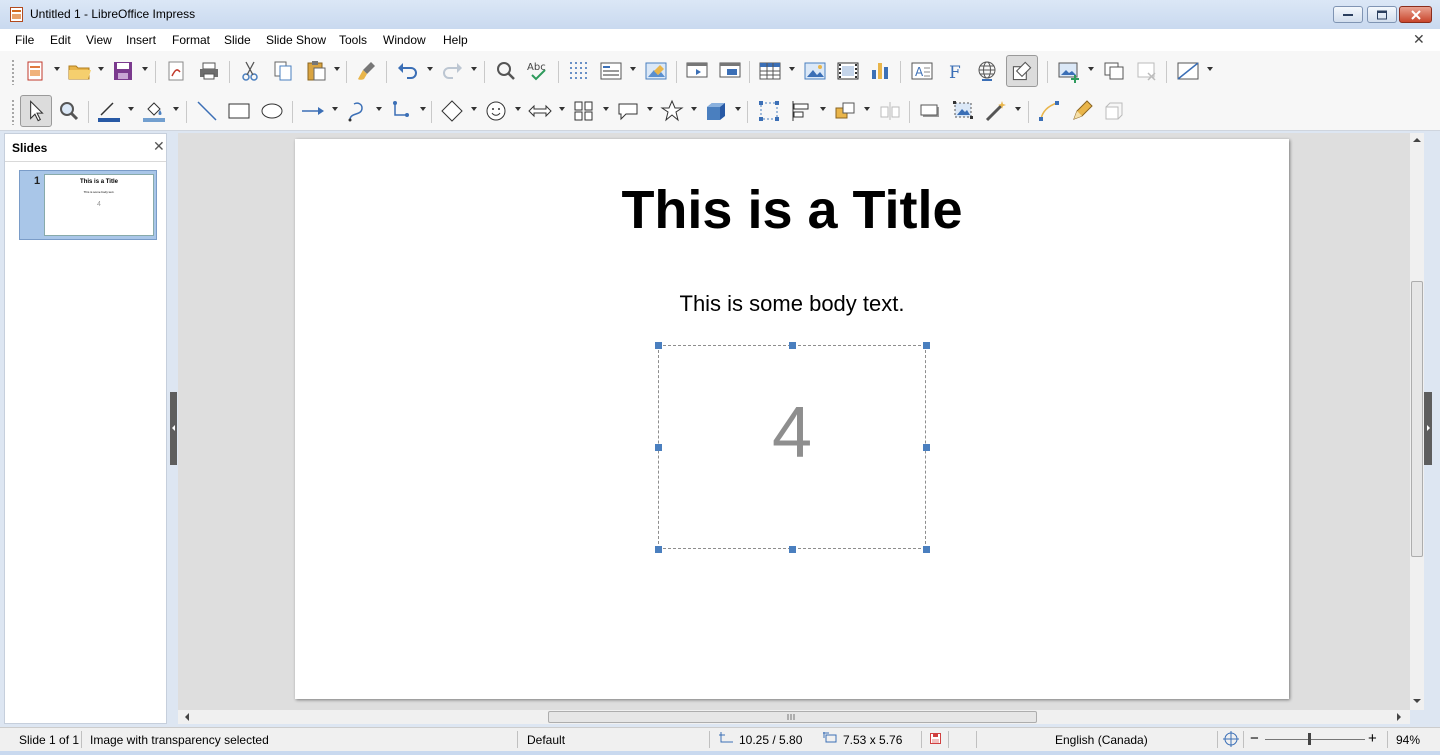 This screenshot has height=755, width=1440. Describe the element at coordinates (145, 69) in the screenshot. I see `save-dropdown` at that location.